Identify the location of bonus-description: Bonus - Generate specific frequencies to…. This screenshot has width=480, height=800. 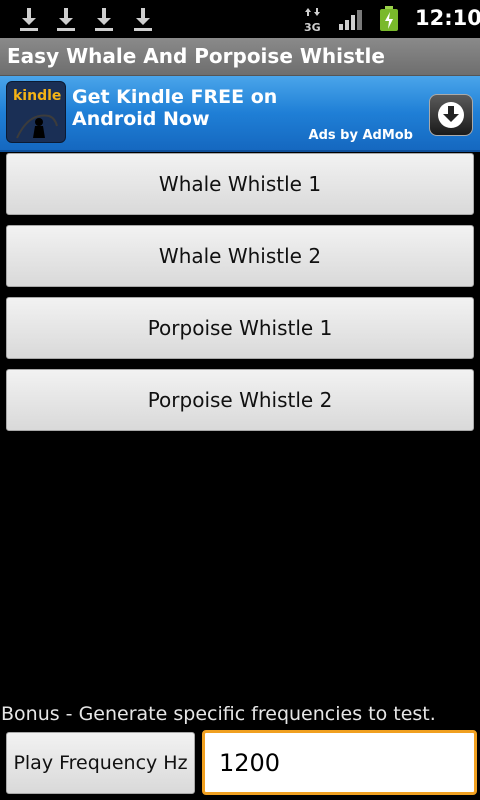
(218, 714).